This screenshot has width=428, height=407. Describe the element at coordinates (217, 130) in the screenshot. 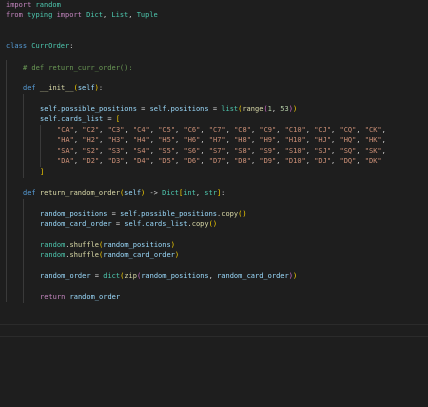

I see `string: "C7"` at that location.